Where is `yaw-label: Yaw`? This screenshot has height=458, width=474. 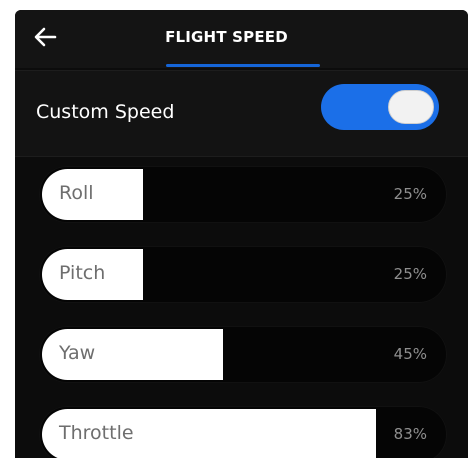
yaw-label: Yaw is located at coordinates (77, 353).